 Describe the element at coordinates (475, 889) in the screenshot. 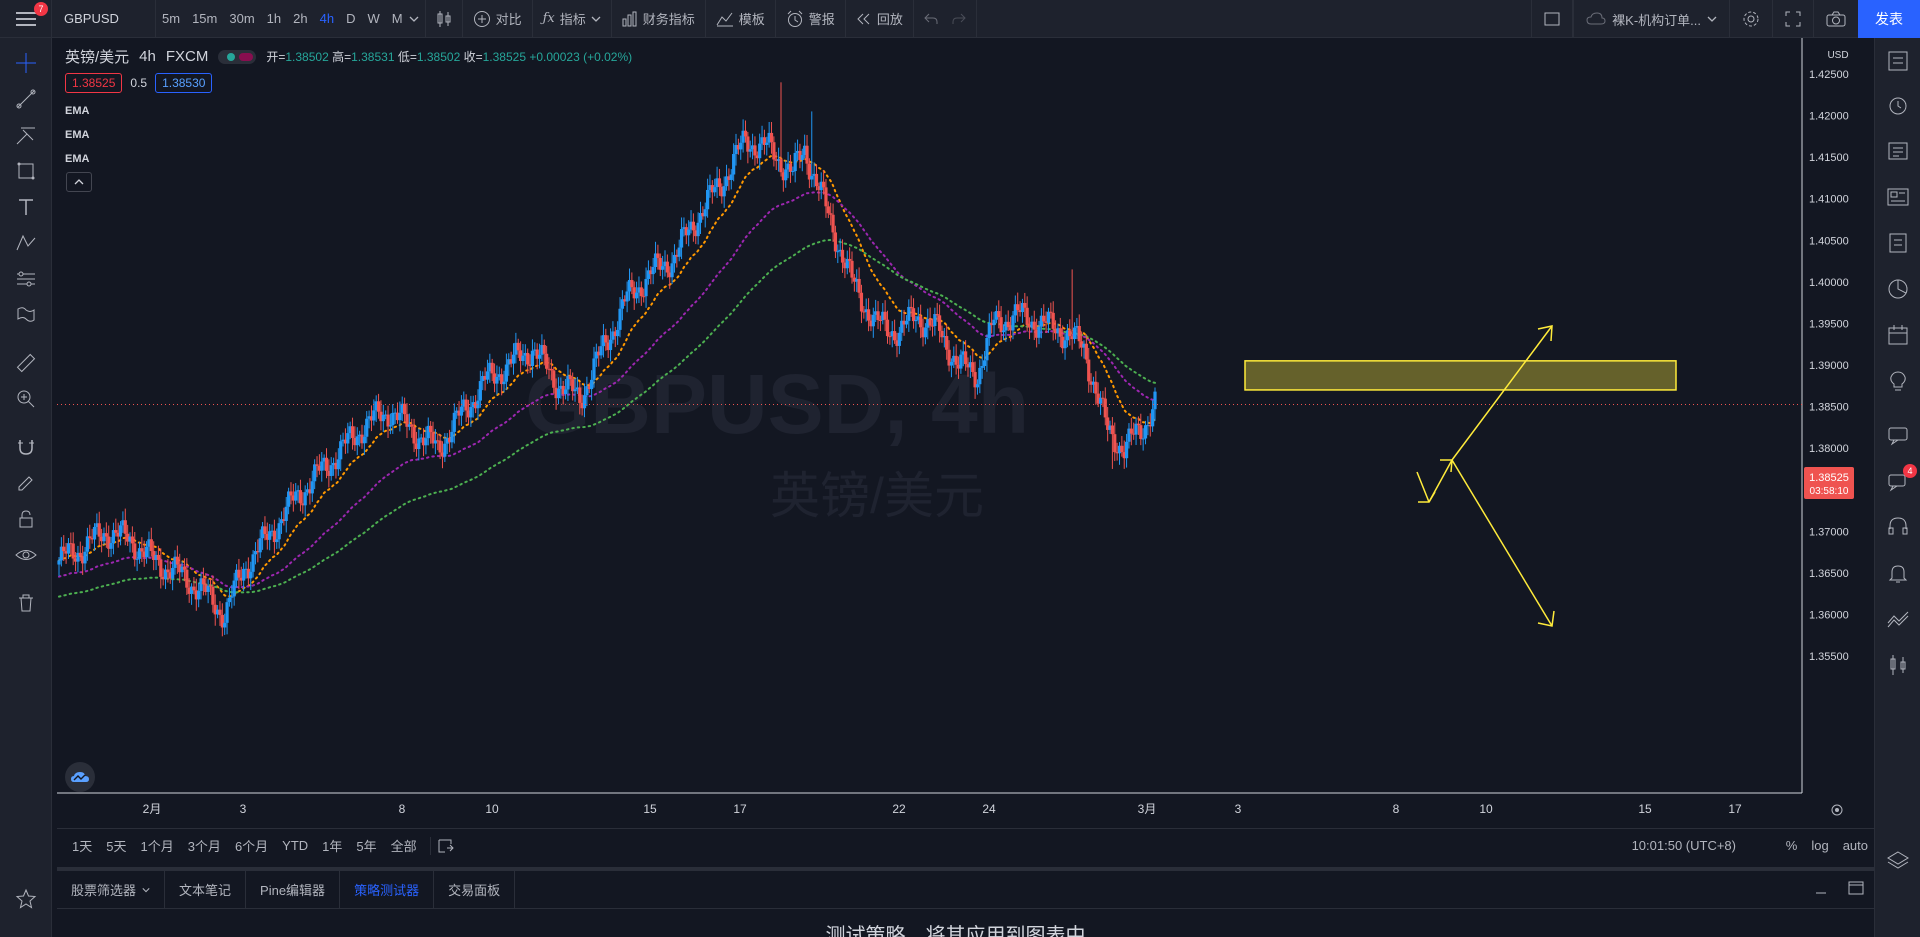

I see `tab-trading-panel: 交易面板` at that location.